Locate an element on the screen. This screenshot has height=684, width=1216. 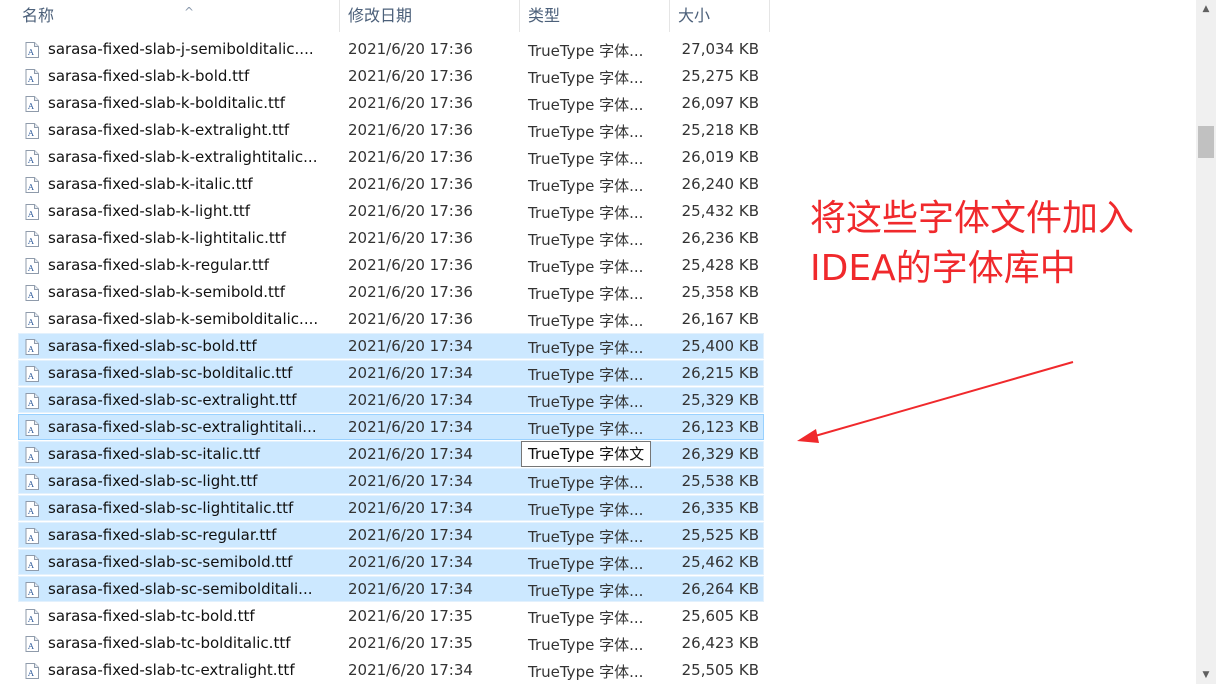
chevron-up-icon: ▲ is located at coordinates (1206, 9).